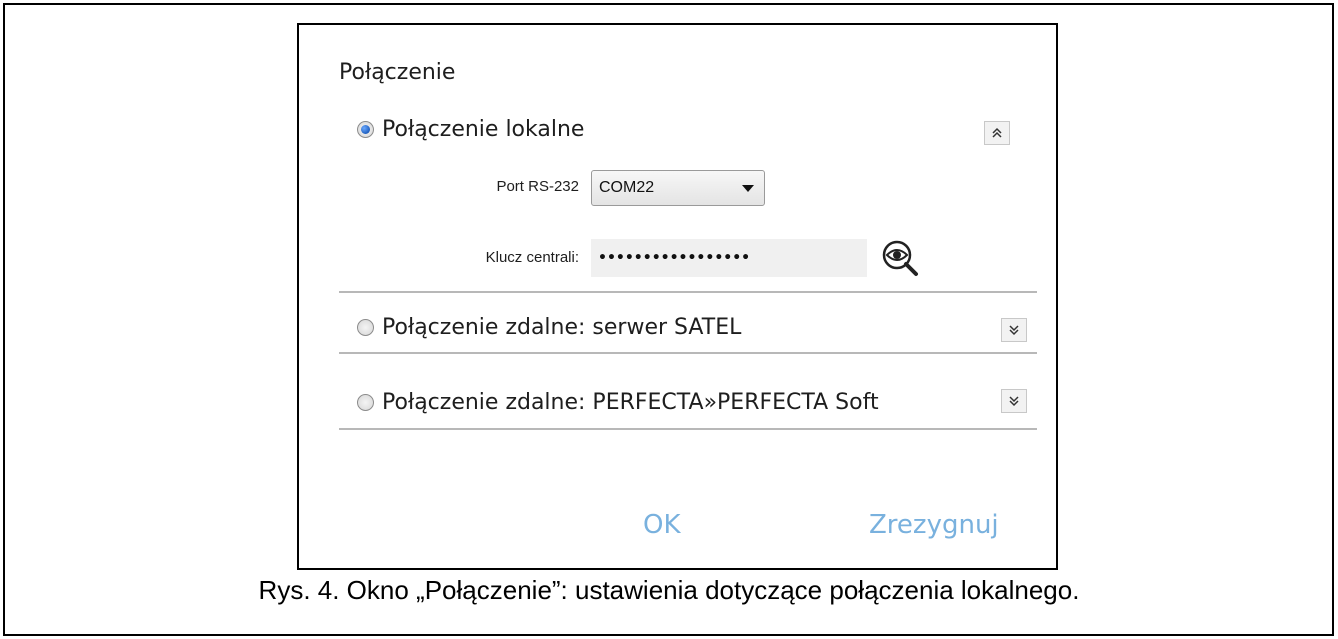 The image size is (1338, 639). Describe the element at coordinates (397, 72) in the screenshot. I see `dialog-title: Połączenie` at that location.